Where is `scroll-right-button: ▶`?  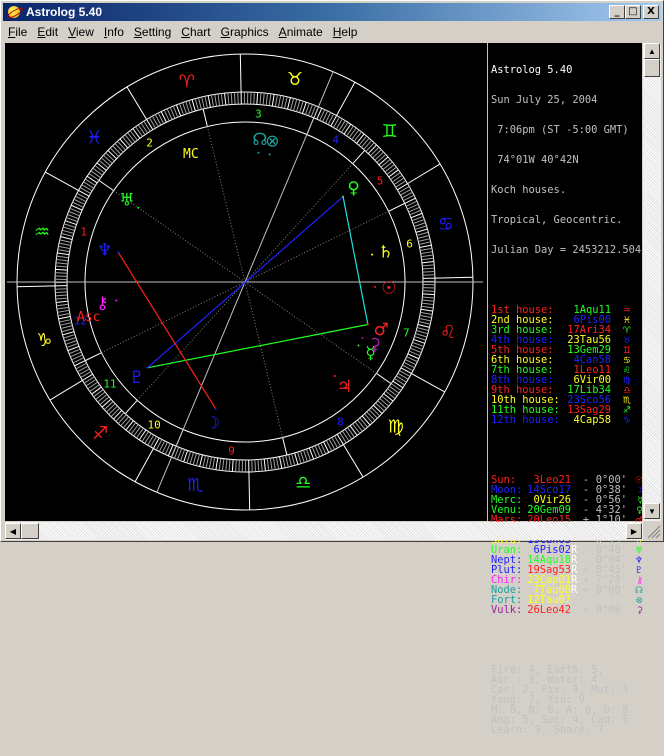
scroll-right-button: ▶ is located at coordinates (634, 531).